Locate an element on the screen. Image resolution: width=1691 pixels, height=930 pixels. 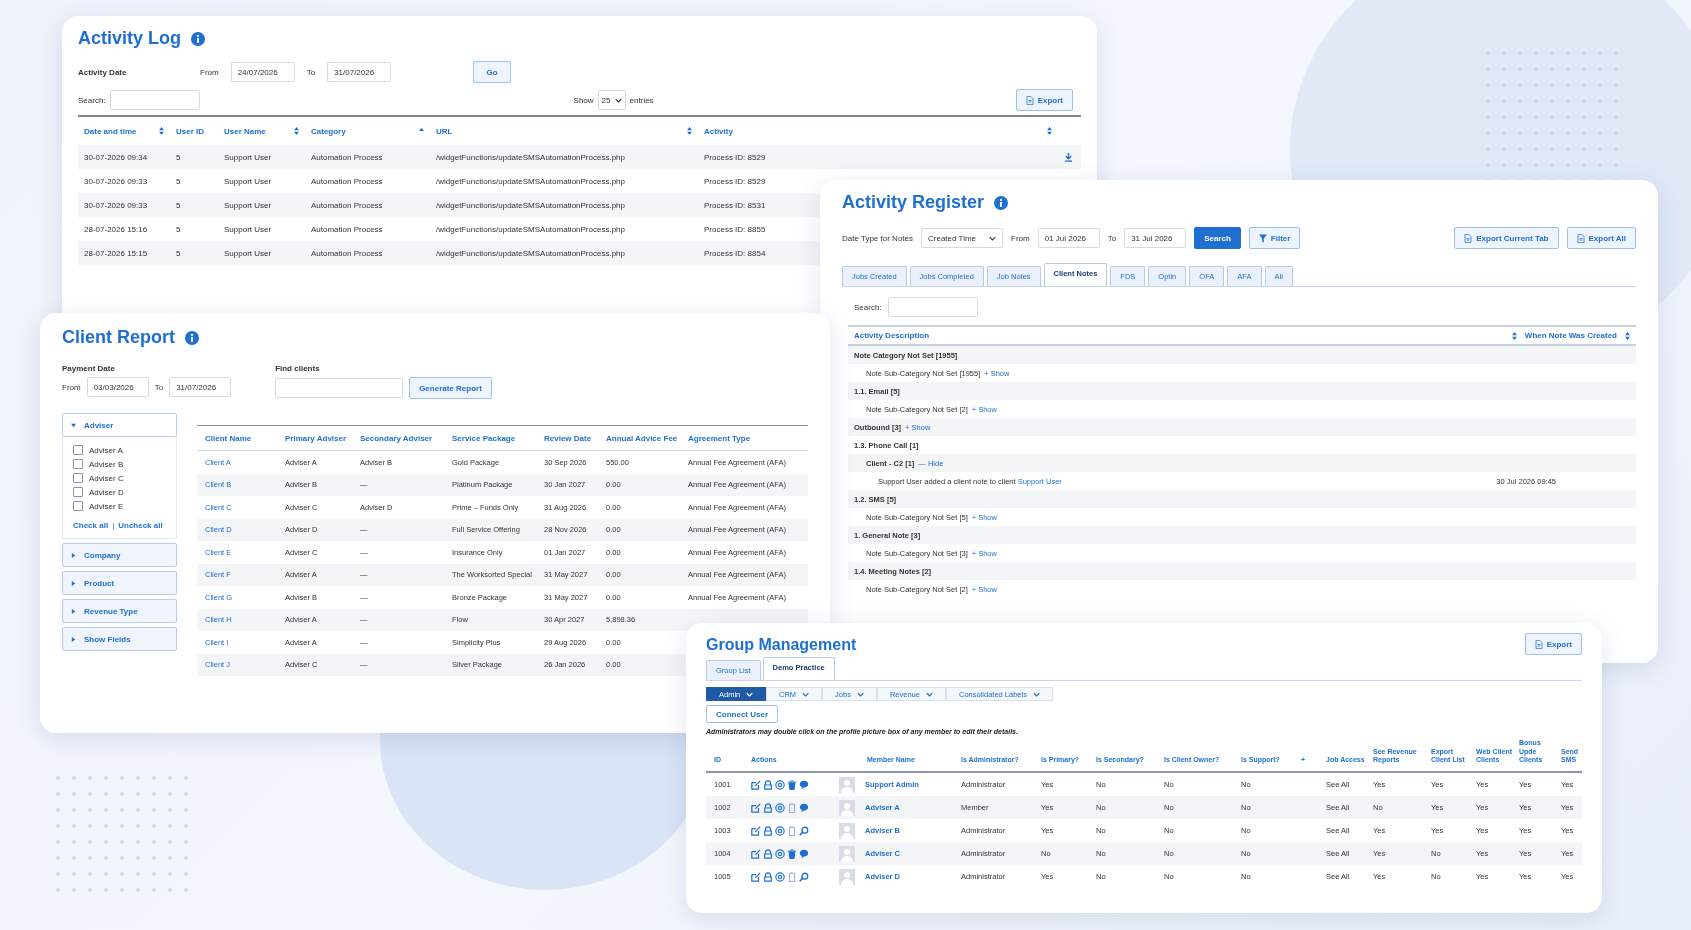
column-header: Activity Description is located at coordinates (892, 335).